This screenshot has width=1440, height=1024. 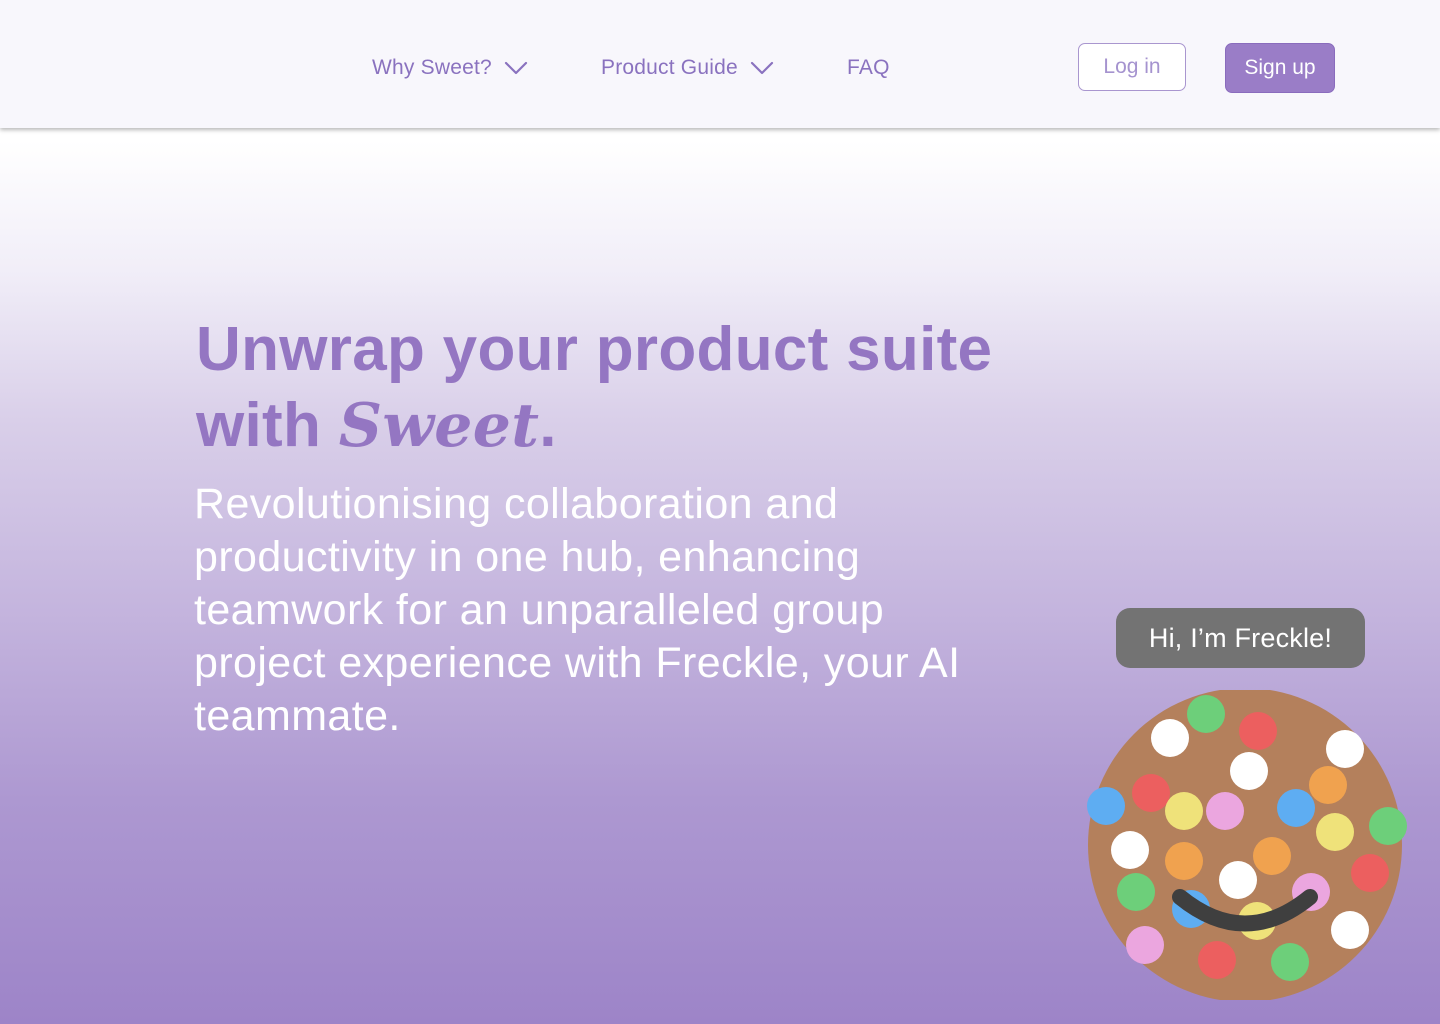 What do you see at coordinates (1280, 68) in the screenshot?
I see `signup-button: Sign up` at bounding box center [1280, 68].